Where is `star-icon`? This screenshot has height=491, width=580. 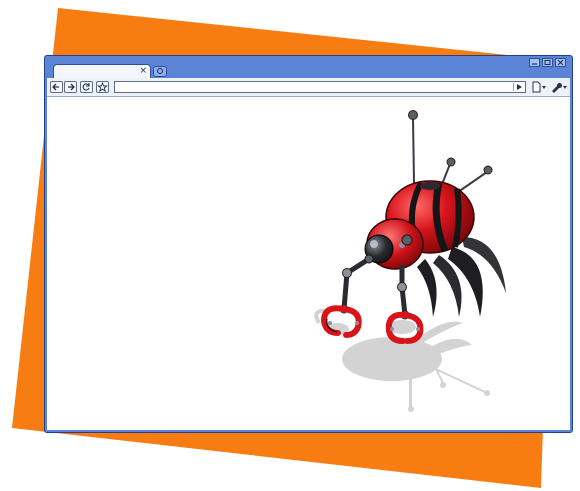
star-icon is located at coordinates (102, 87).